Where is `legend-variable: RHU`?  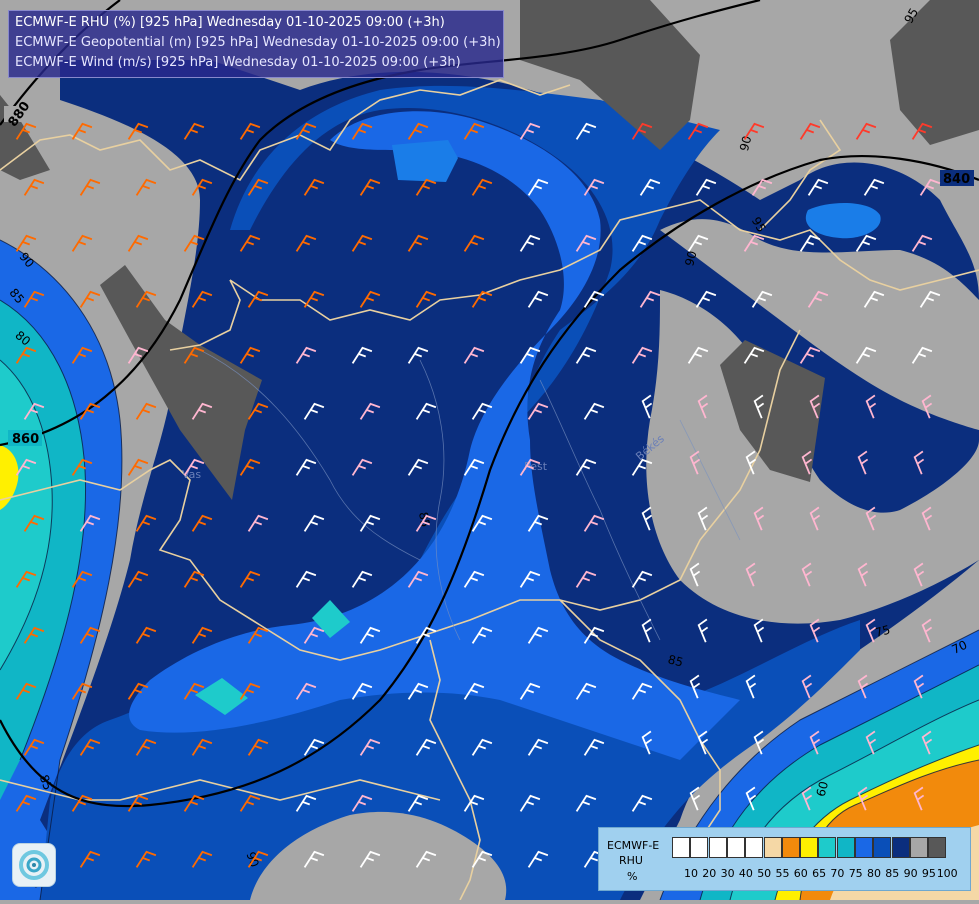 legend-variable: RHU is located at coordinates (631, 860).